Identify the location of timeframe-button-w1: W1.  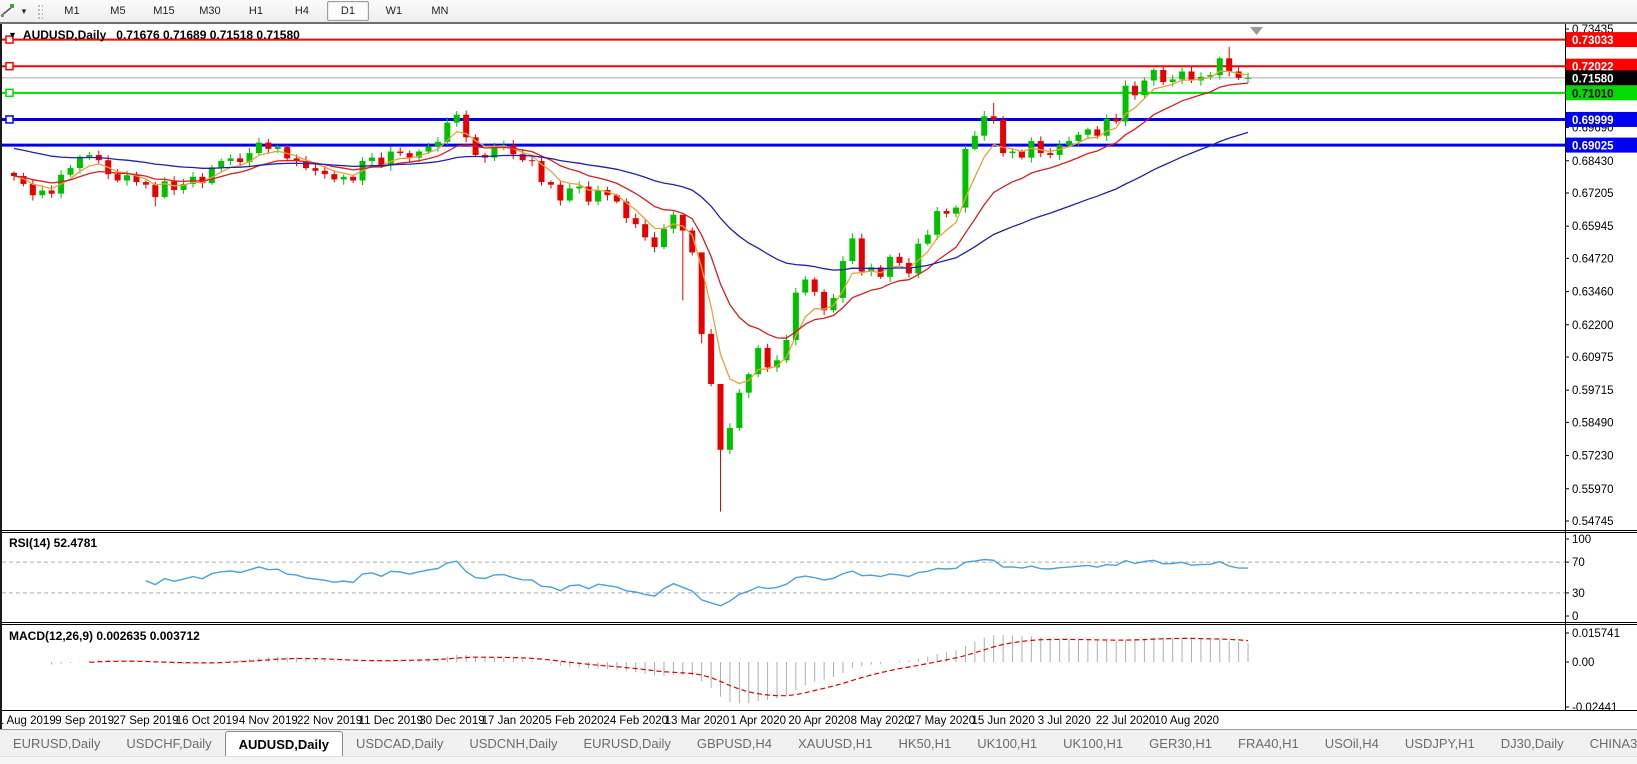
(394, 11).